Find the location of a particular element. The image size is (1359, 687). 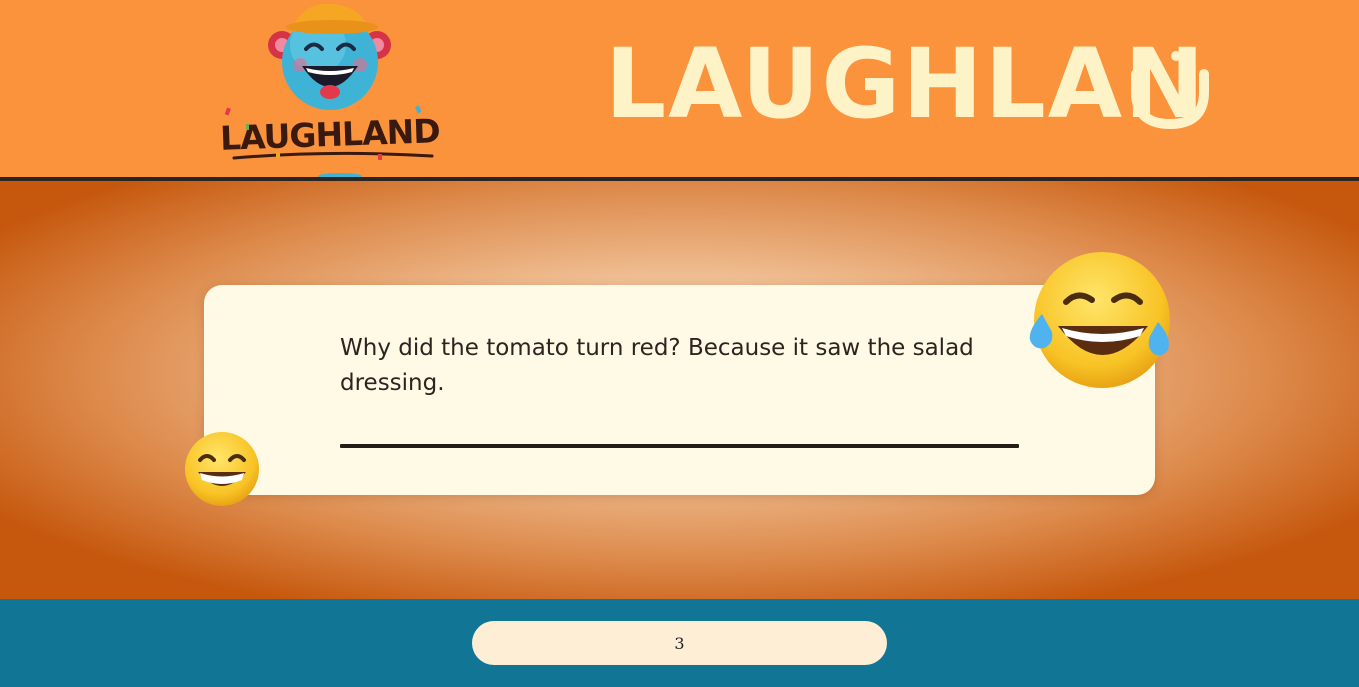

grinning-icon is located at coordinates (222, 469).